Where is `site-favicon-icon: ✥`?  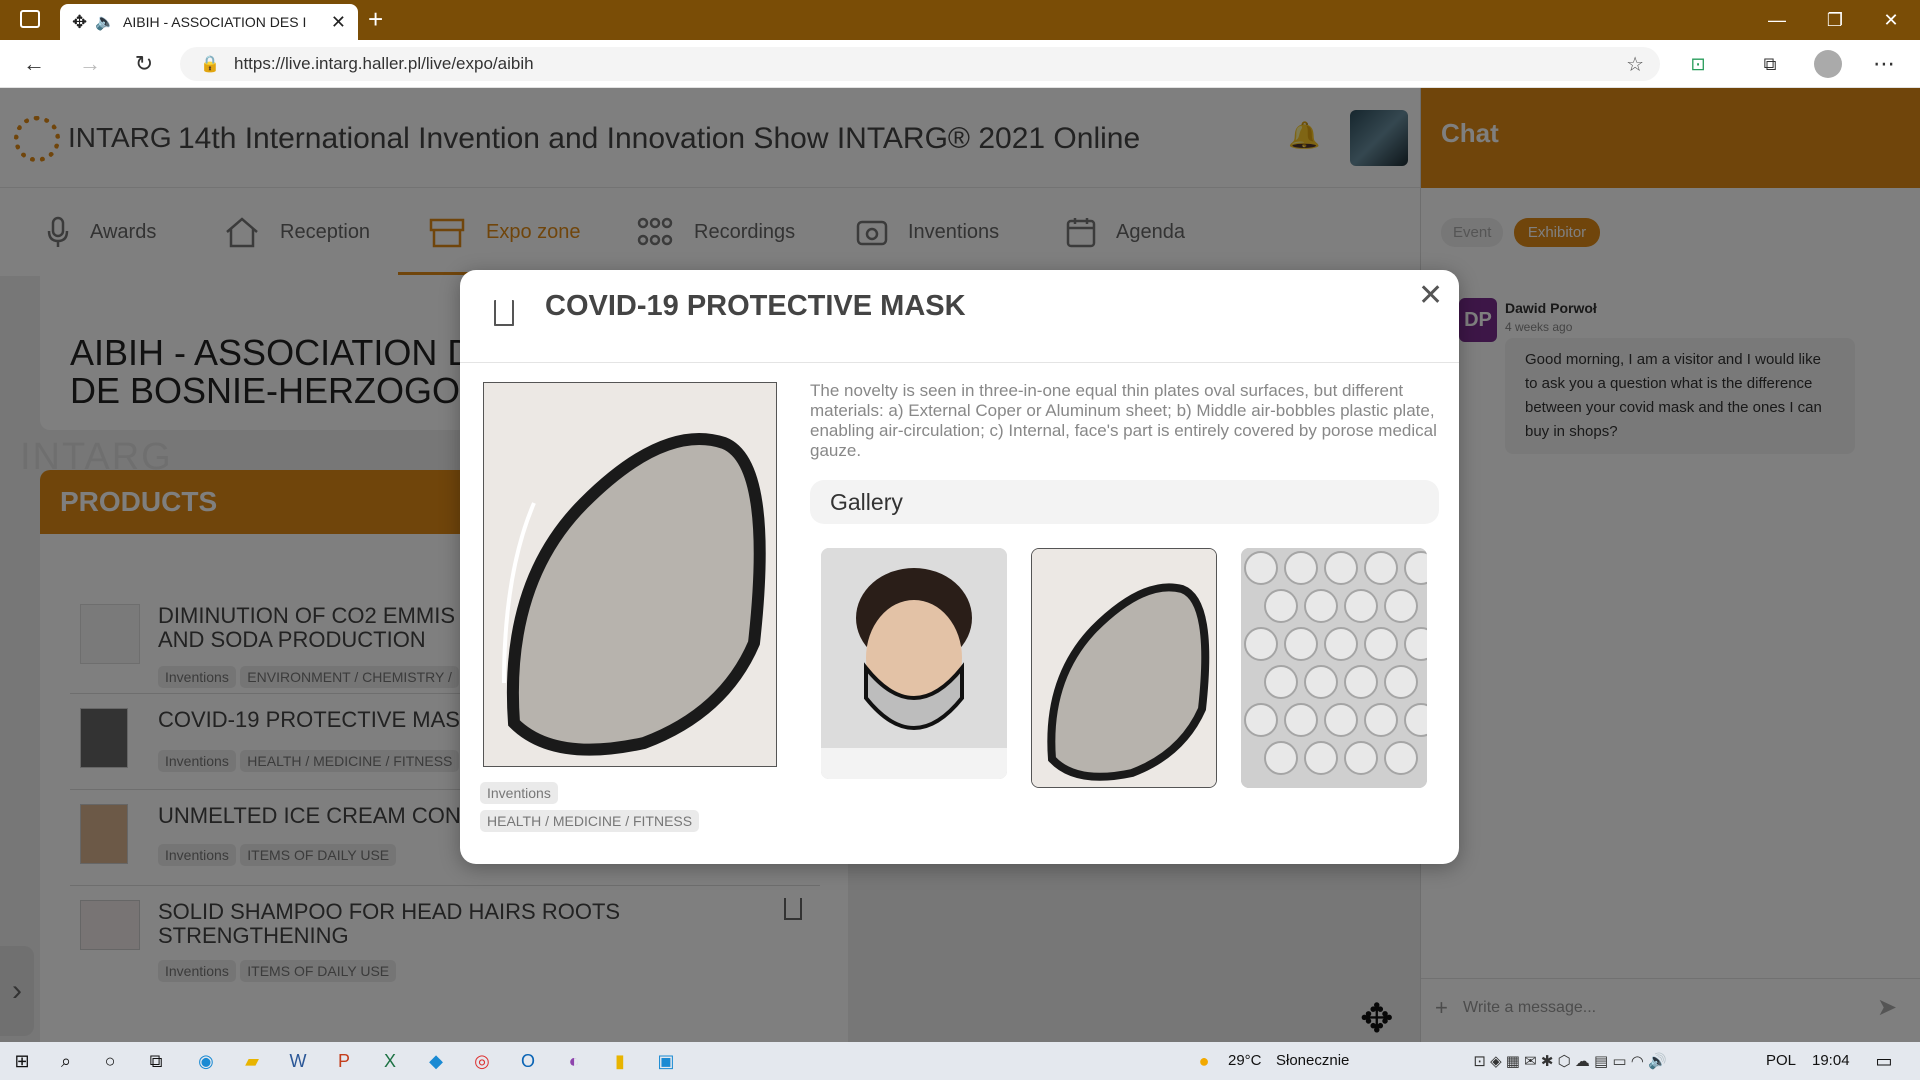 site-favicon-icon: ✥ is located at coordinates (80, 21).